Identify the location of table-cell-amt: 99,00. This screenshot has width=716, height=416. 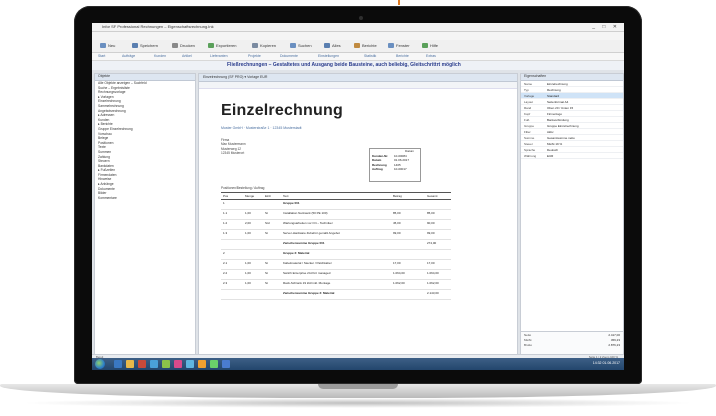
(397, 233).